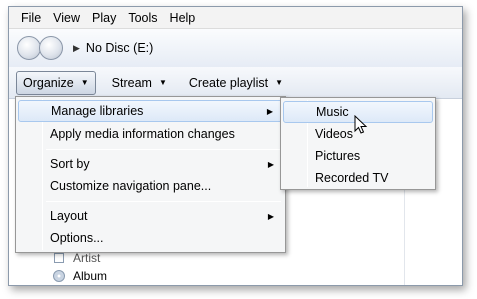  What do you see at coordinates (142, 134) in the screenshot?
I see `menu-item-label: Apply media information changes` at bounding box center [142, 134].